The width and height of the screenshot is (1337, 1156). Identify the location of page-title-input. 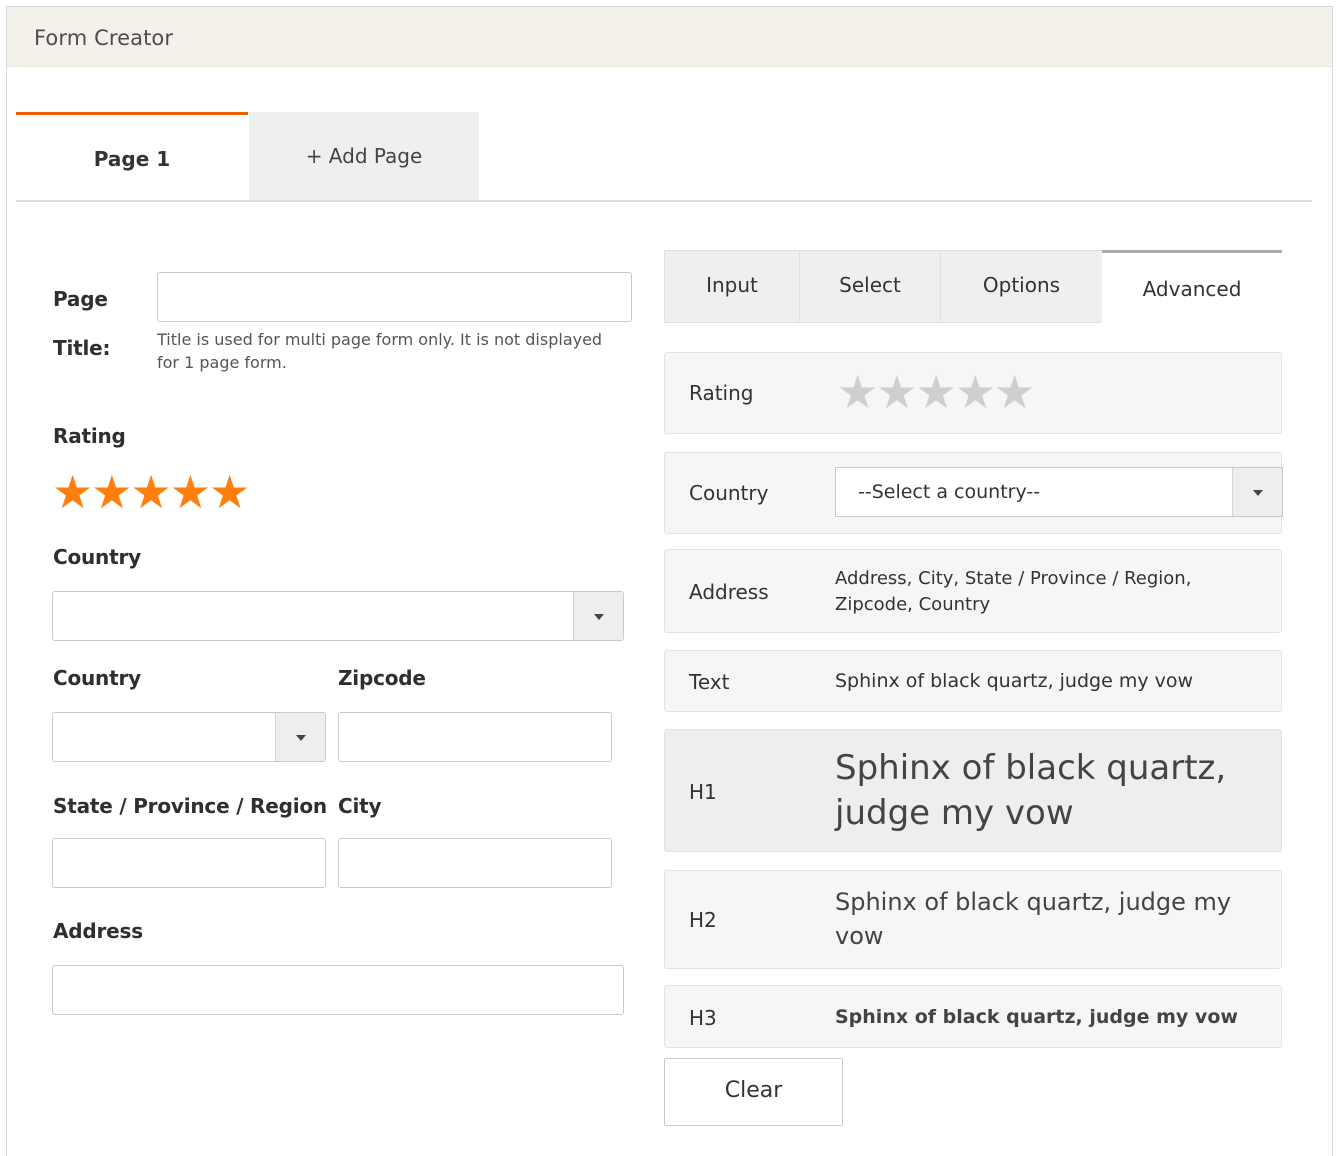
(394, 297).